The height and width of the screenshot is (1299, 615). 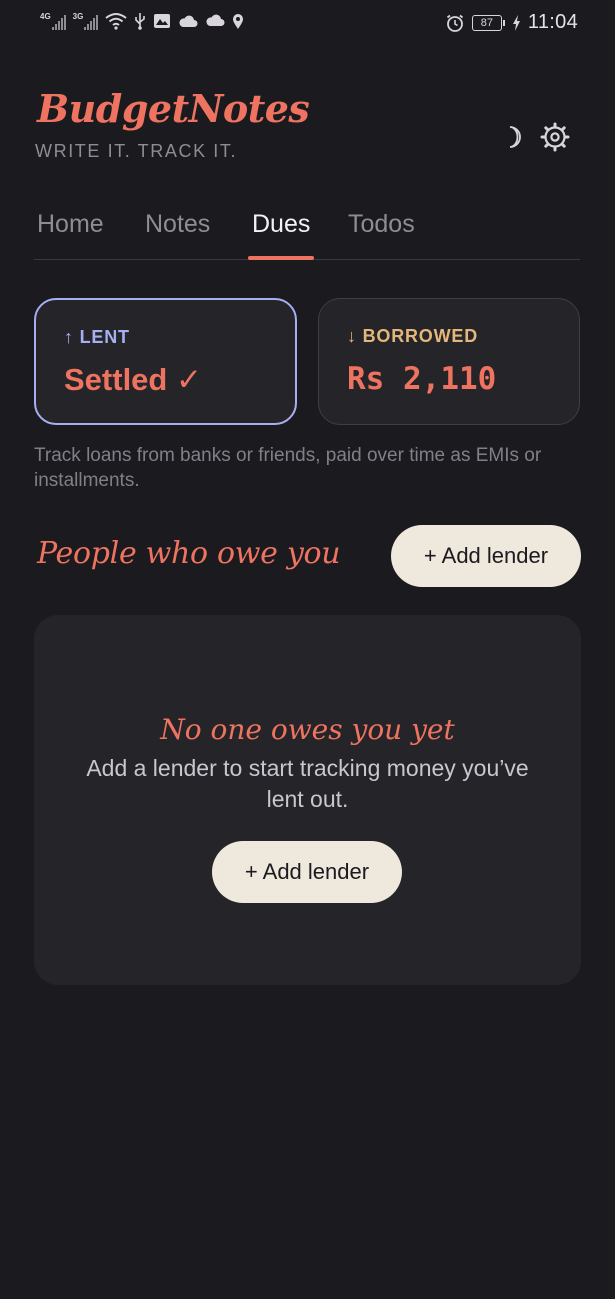 I want to click on gallery-icon, so click(x=162, y=21).